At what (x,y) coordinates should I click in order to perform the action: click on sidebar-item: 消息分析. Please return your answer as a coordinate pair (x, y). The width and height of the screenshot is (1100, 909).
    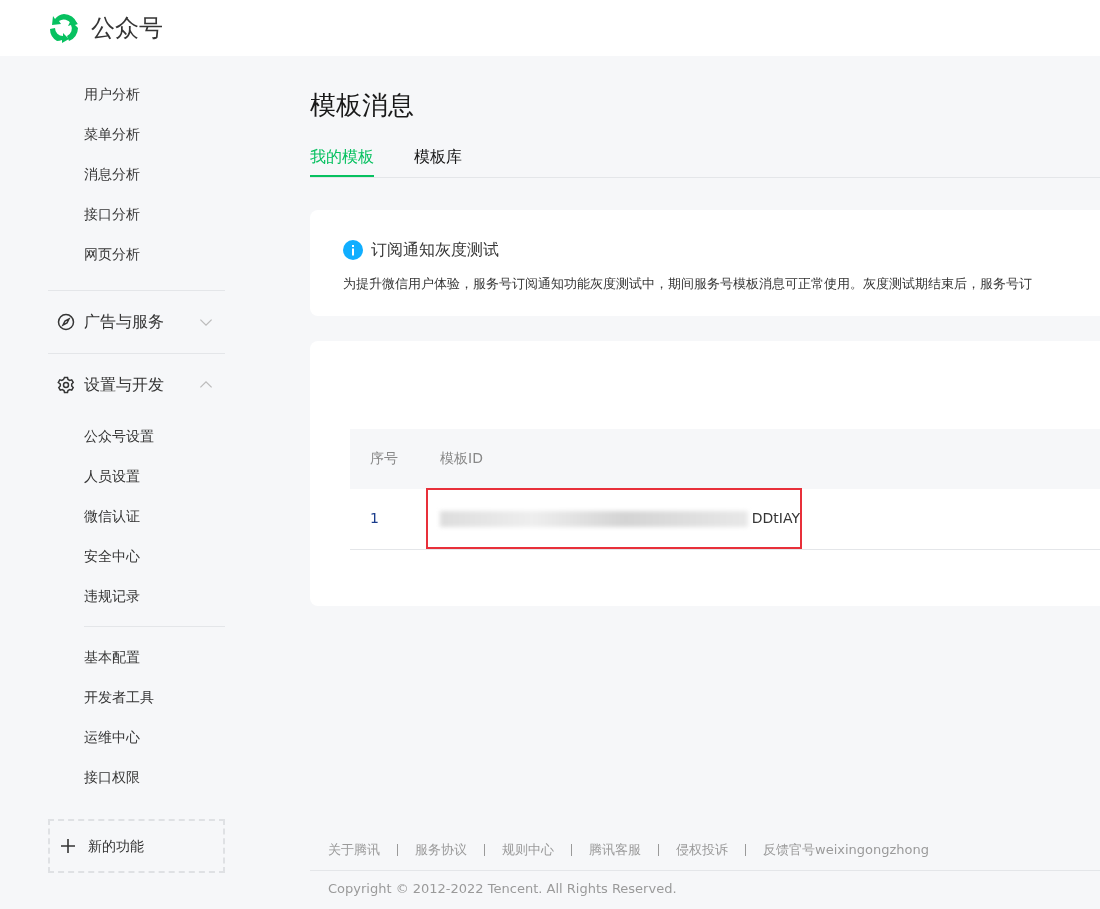
    Looking at the image, I should click on (149, 174).